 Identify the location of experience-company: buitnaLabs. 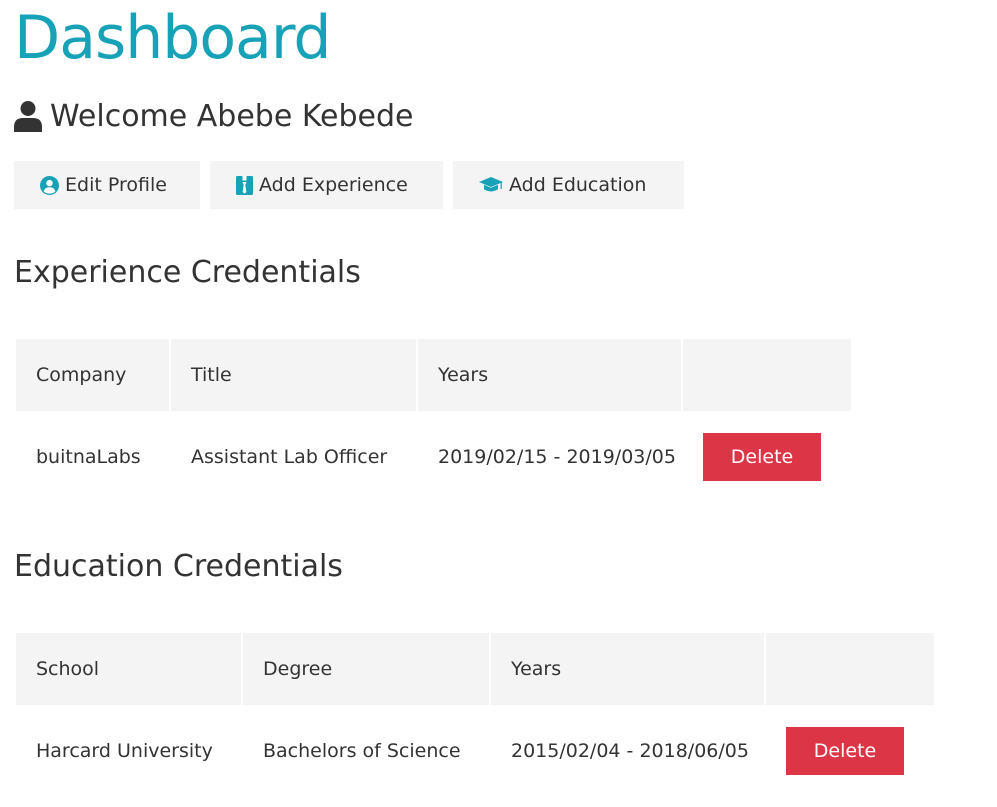
(88, 457).